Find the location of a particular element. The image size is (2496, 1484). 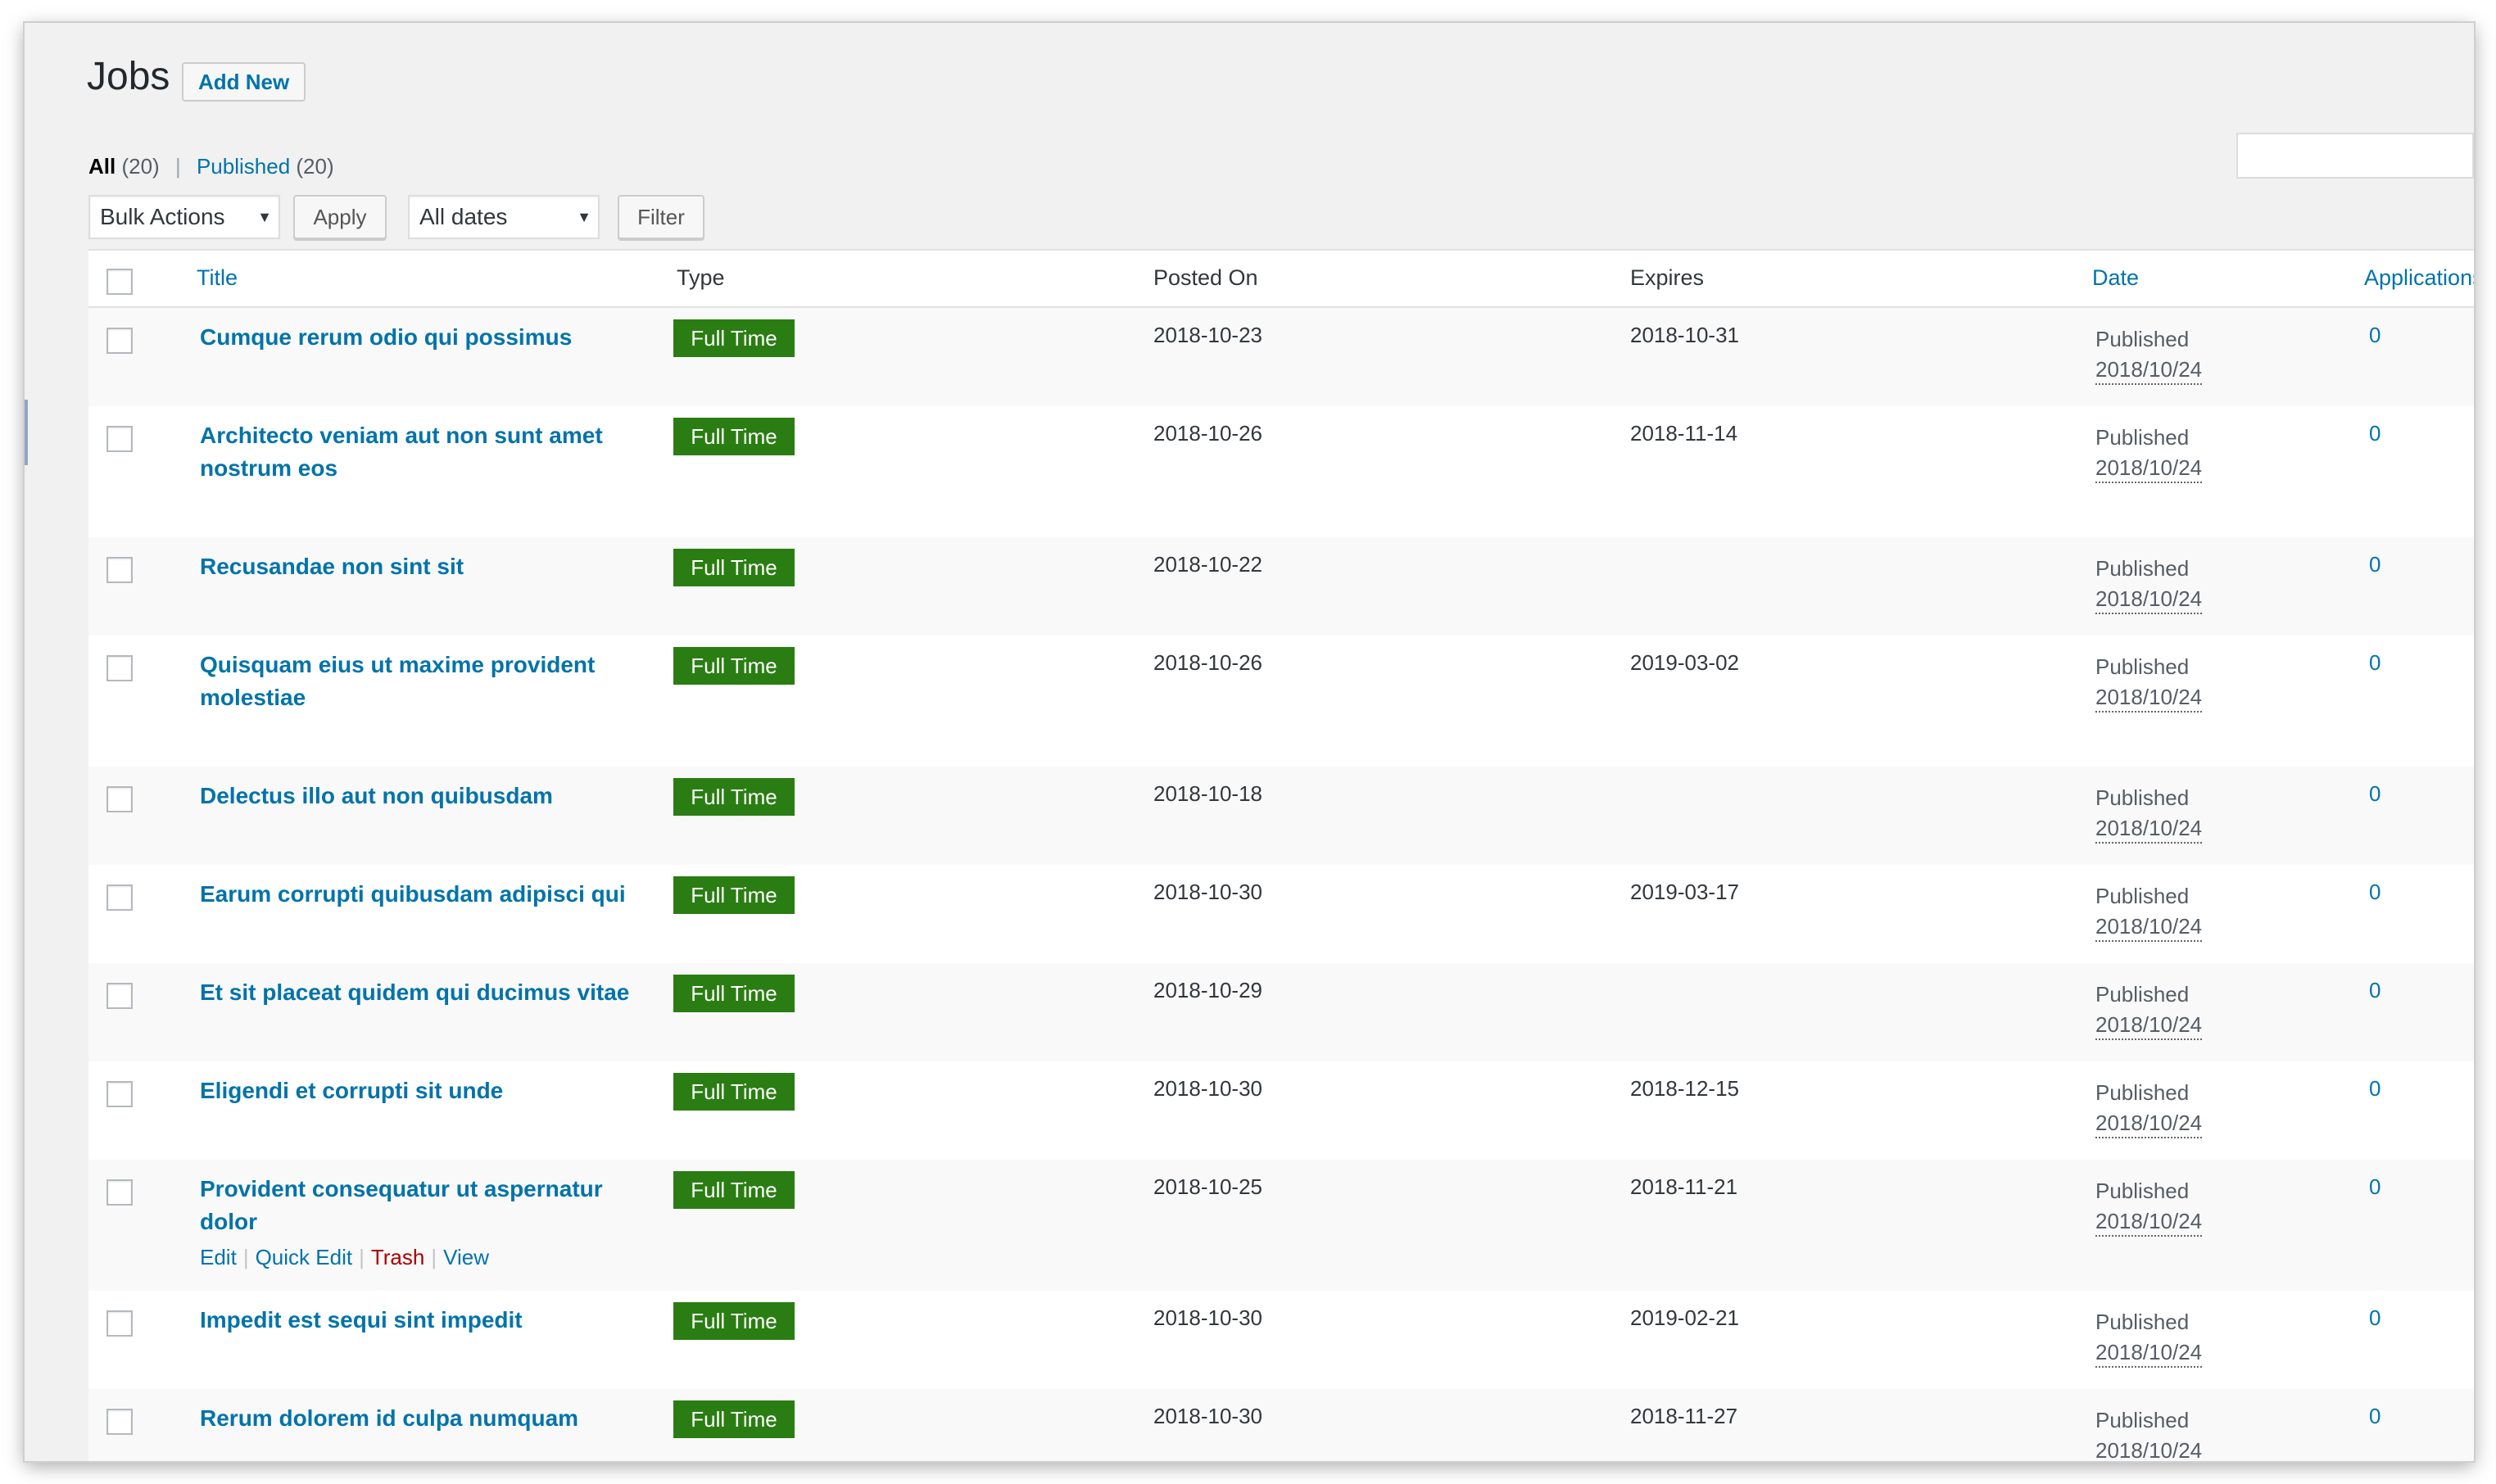

edit-link: Edit is located at coordinates (218, 1257).